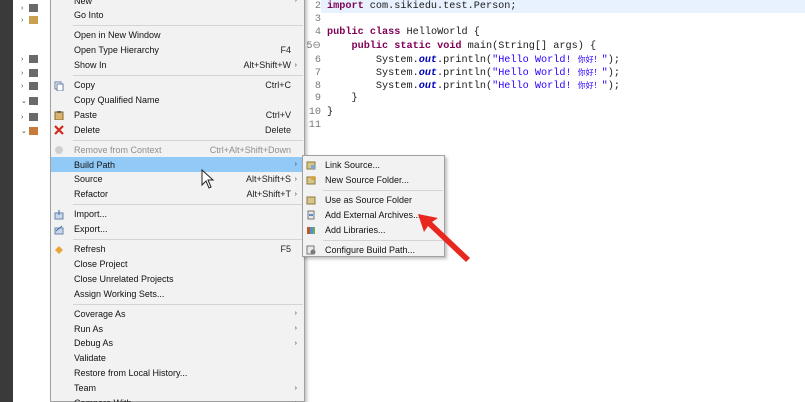 The width and height of the screenshot is (805, 402). Describe the element at coordinates (6, 201) in the screenshot. I see `window-left-edge` at that location.